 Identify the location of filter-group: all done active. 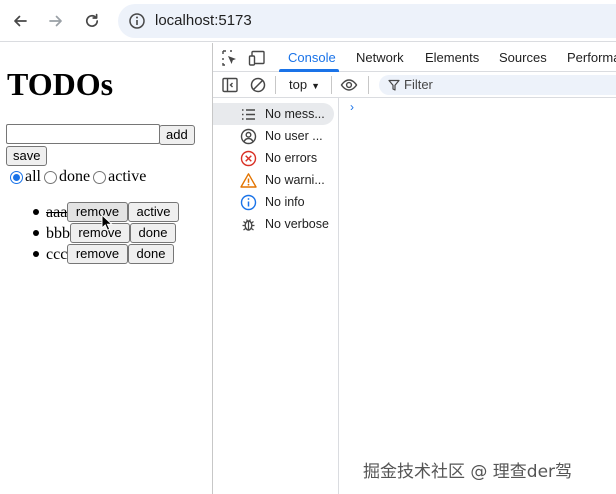
(79, 177).